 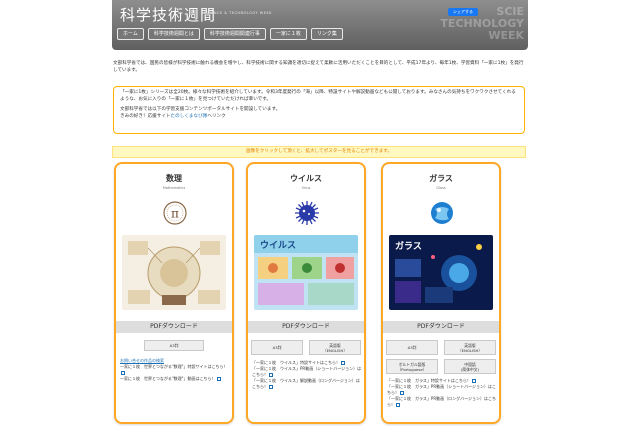 What do you see at coordinates (408, 246) in the screenshot?
I see `svg-text: ガラス` at bounding box center [408, 246].